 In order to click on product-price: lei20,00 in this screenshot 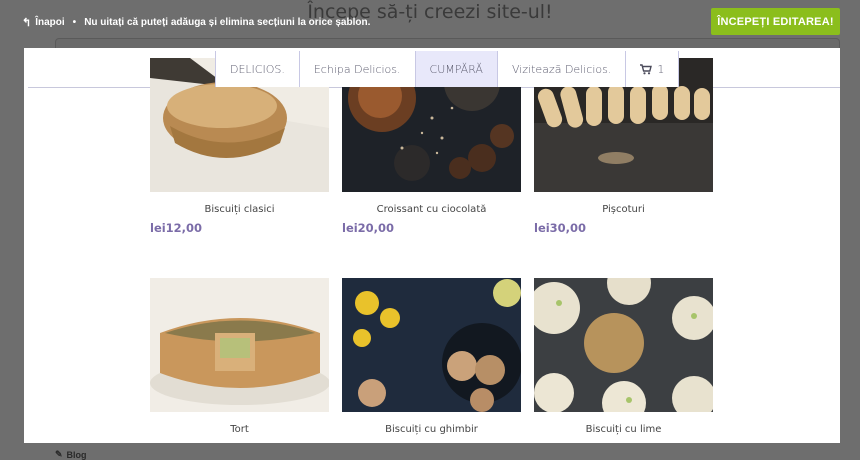, I will do `click(368, 228)`.